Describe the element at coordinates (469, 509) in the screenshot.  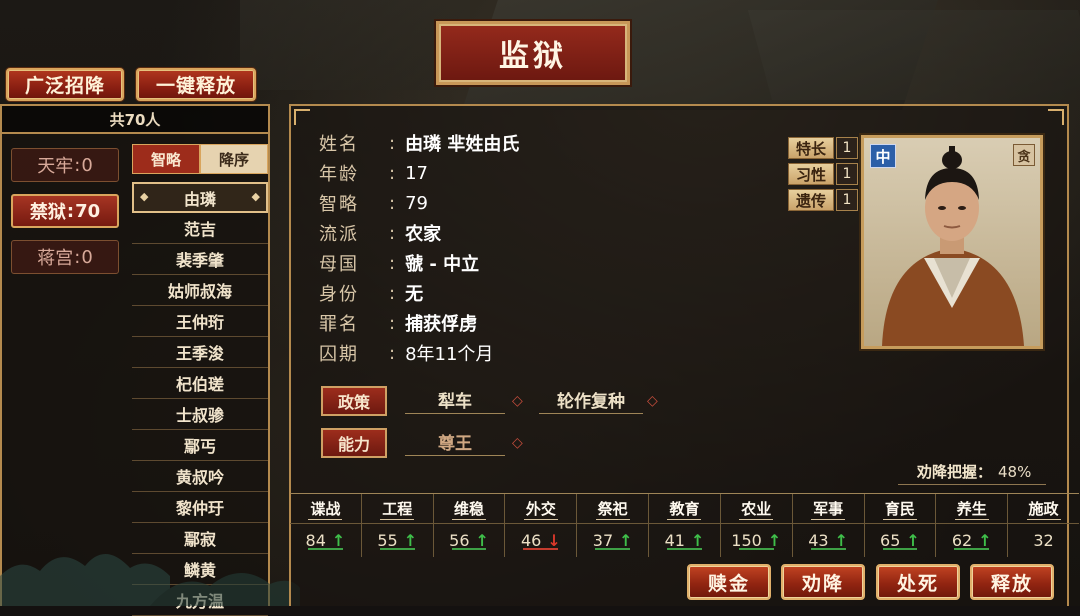
I see `skill-name: 维稳` at that location.